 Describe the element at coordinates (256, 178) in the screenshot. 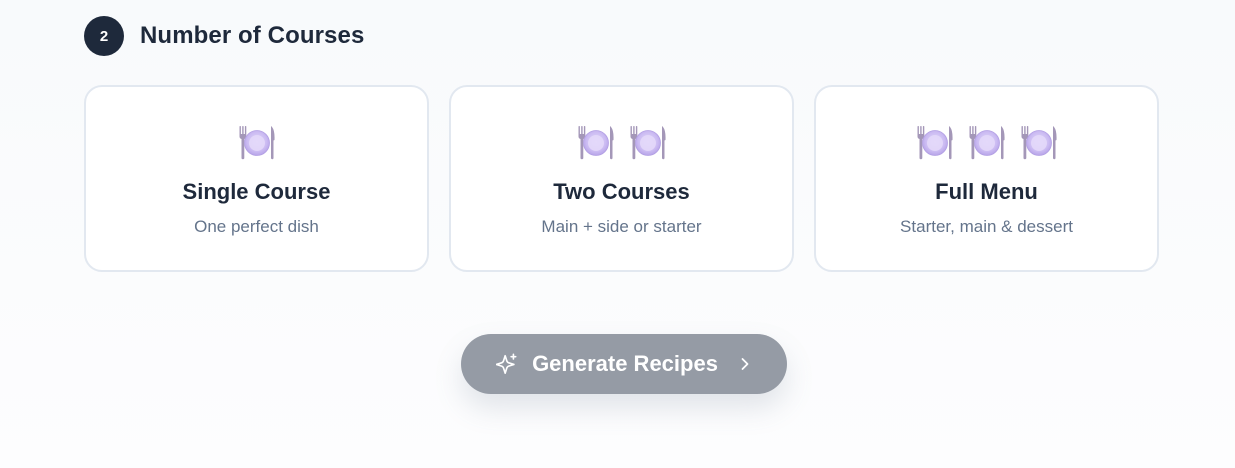

I see `option-card-single-course: Single Course One perfect dish` at that location.